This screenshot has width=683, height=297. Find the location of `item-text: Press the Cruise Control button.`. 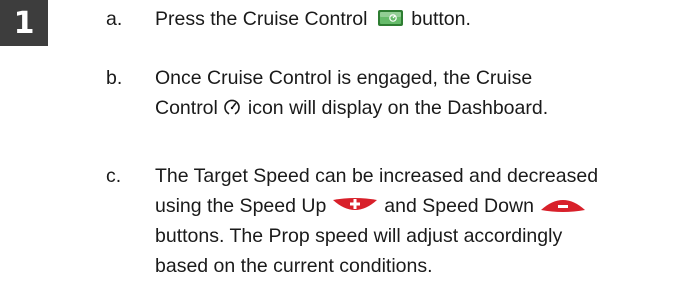

item-text: Press the Cruise Control button. is located at coordinates (313, 19).